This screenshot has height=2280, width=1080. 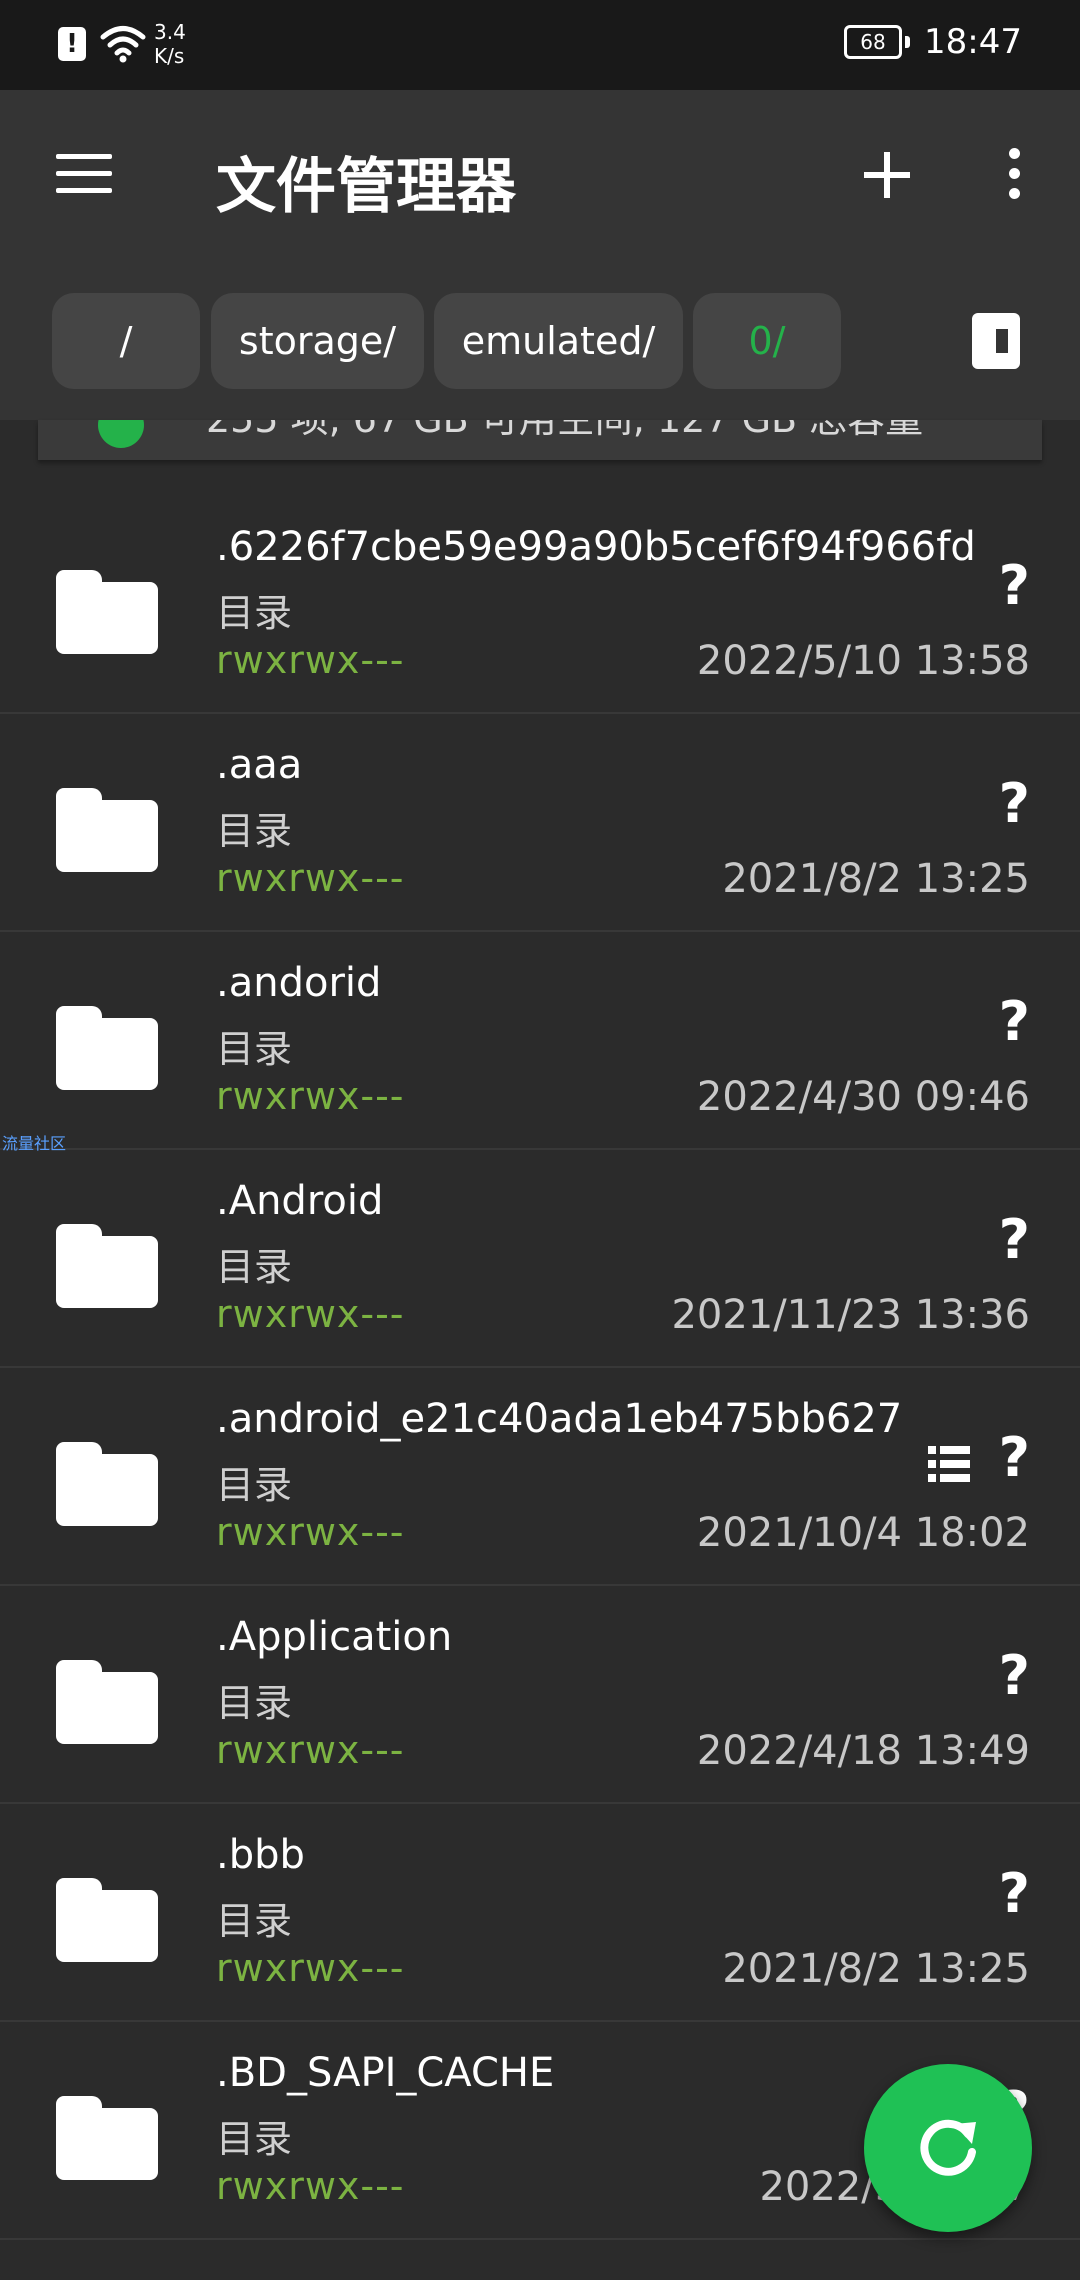 I want to click on file-date: 2021/11/23 13:36, so click(x=850, y=1315).